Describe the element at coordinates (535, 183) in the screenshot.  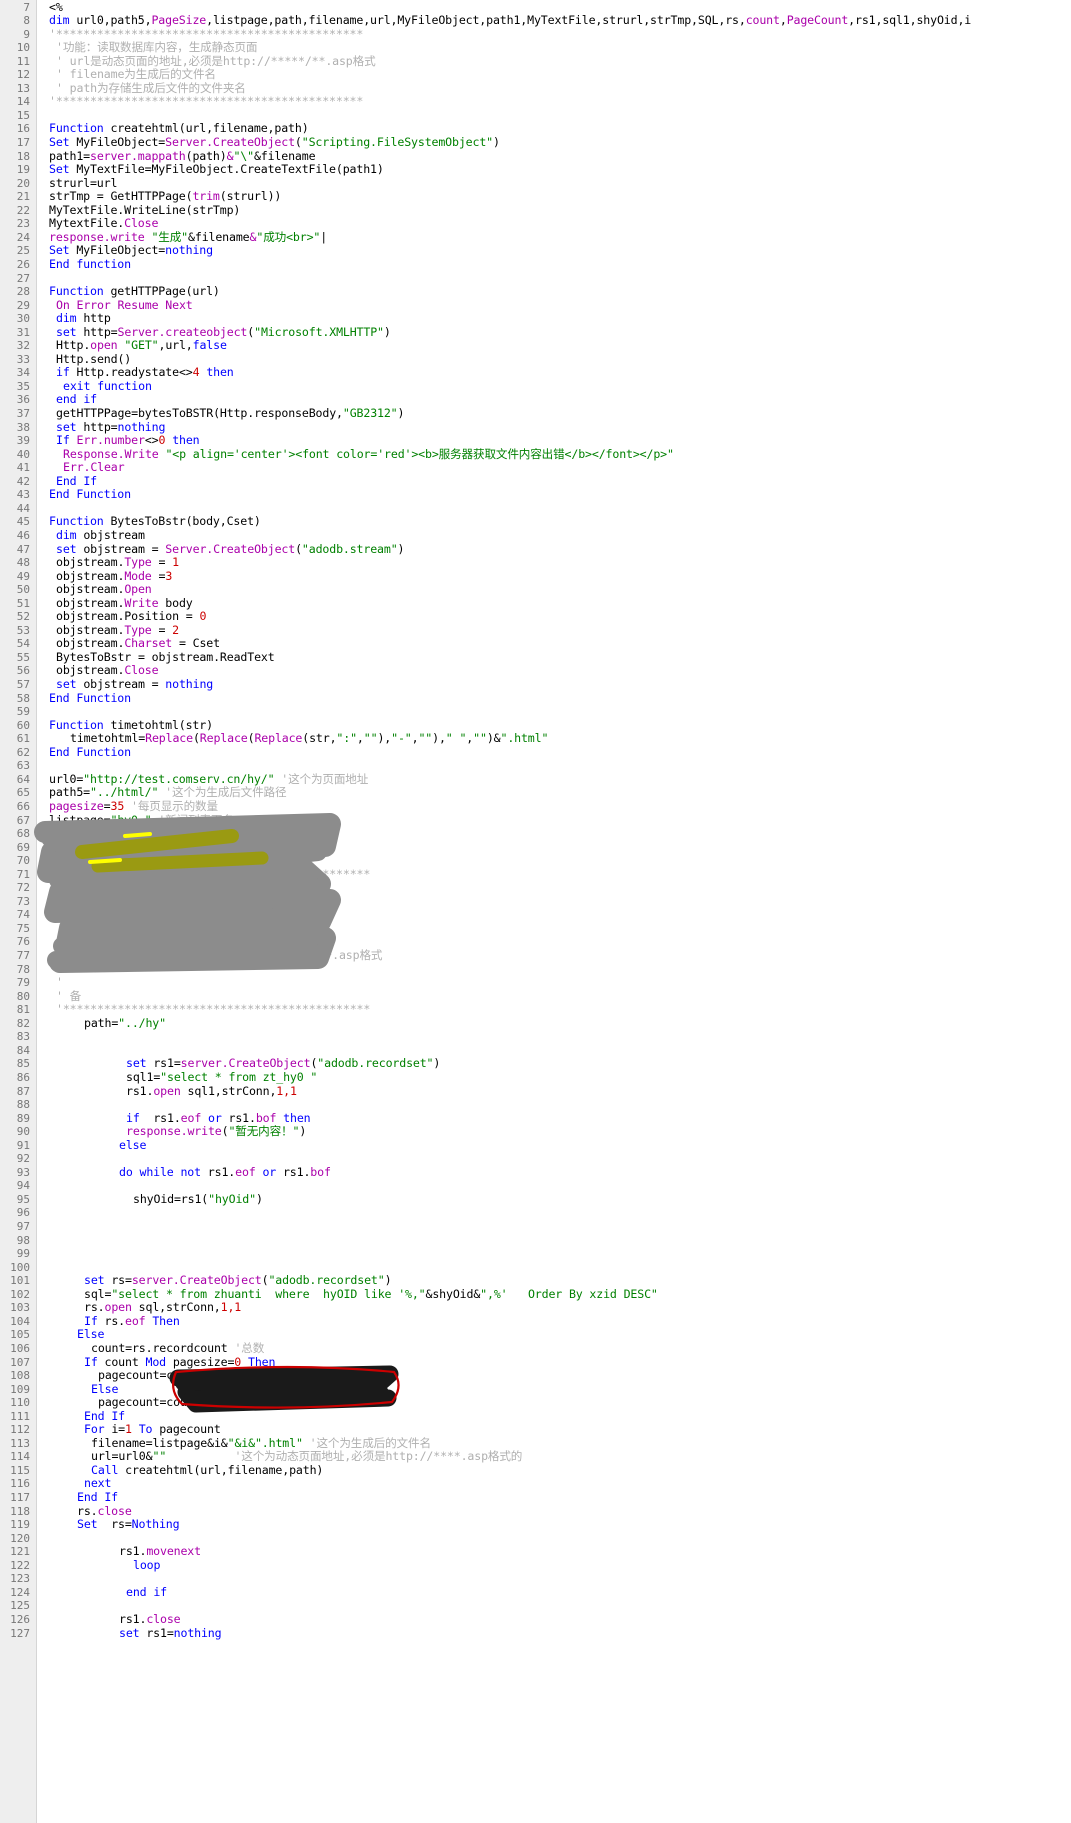
I see `code-line: 20 strurl=url` at that location.